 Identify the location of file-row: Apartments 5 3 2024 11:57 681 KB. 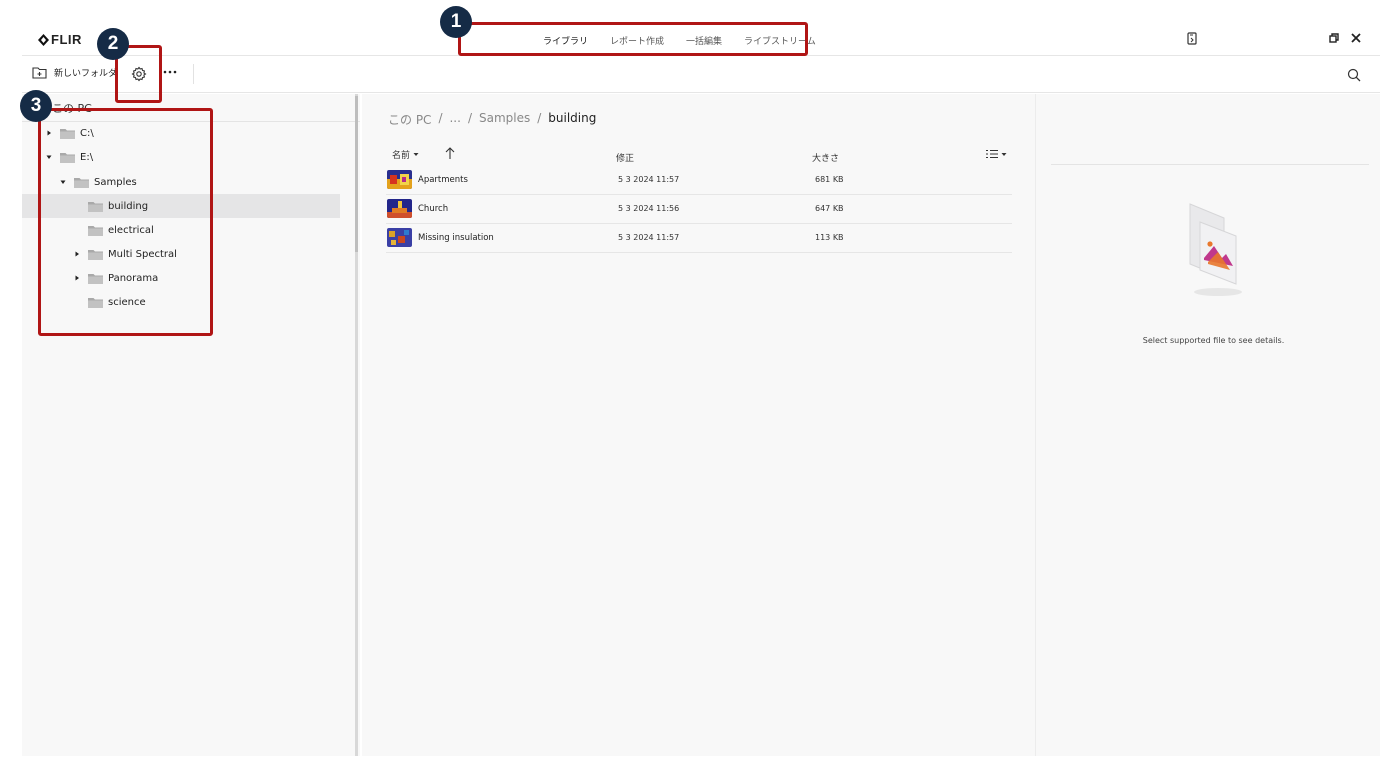
(699, 180).